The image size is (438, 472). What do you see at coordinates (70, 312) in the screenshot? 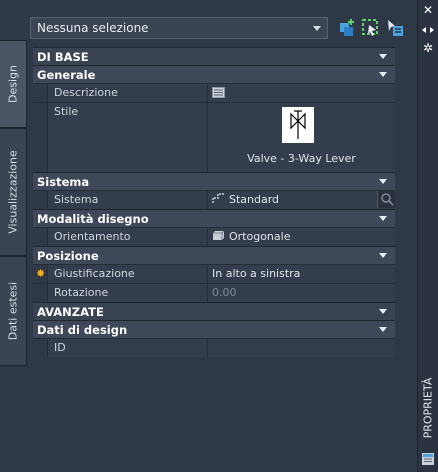
I see `section-avanzate-title: AVANZATE` at bounding box center [70, 312].